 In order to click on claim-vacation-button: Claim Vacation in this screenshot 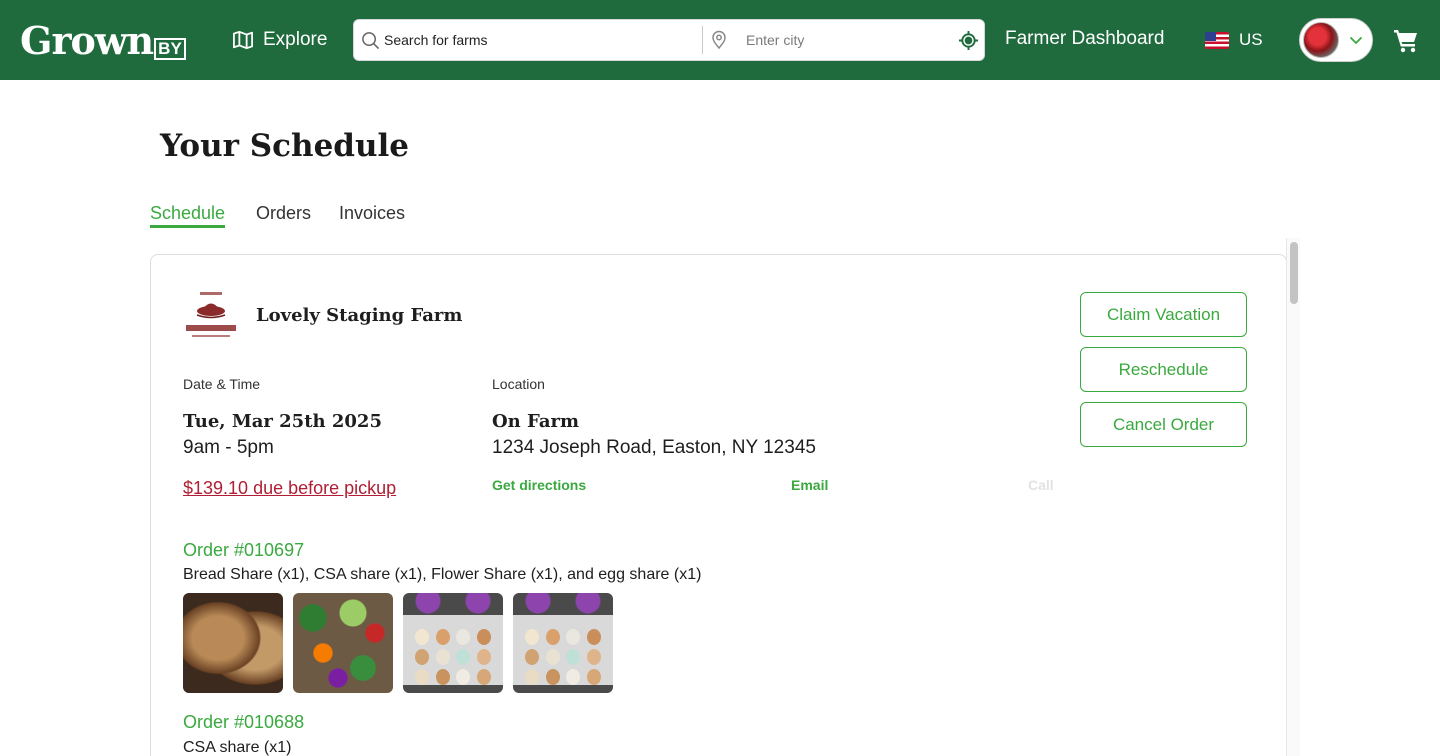, I will do `click(1163, 314)`.